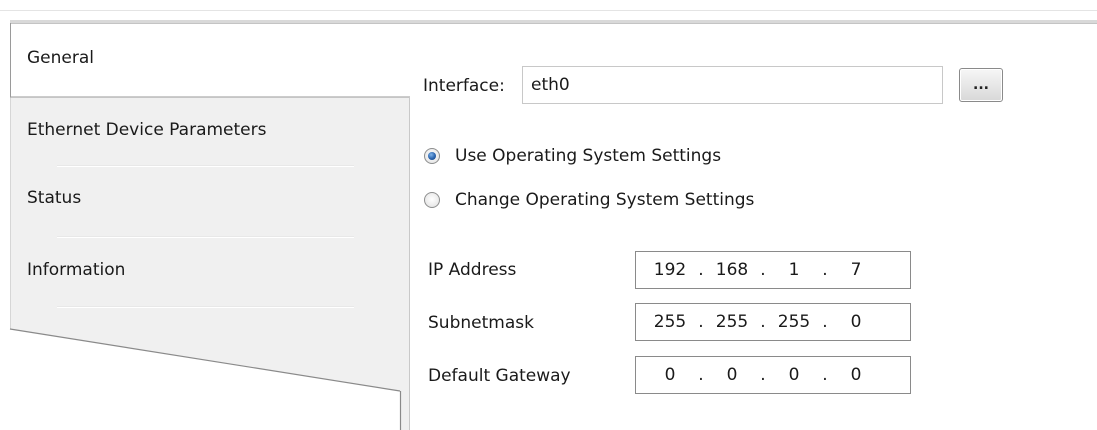 Image resolution: width=1097 pixels, height=430 pixels. Describe the element at coordinates (670, 270) in the screenshot. I see `ip-address-octet-1: 192` at that location.